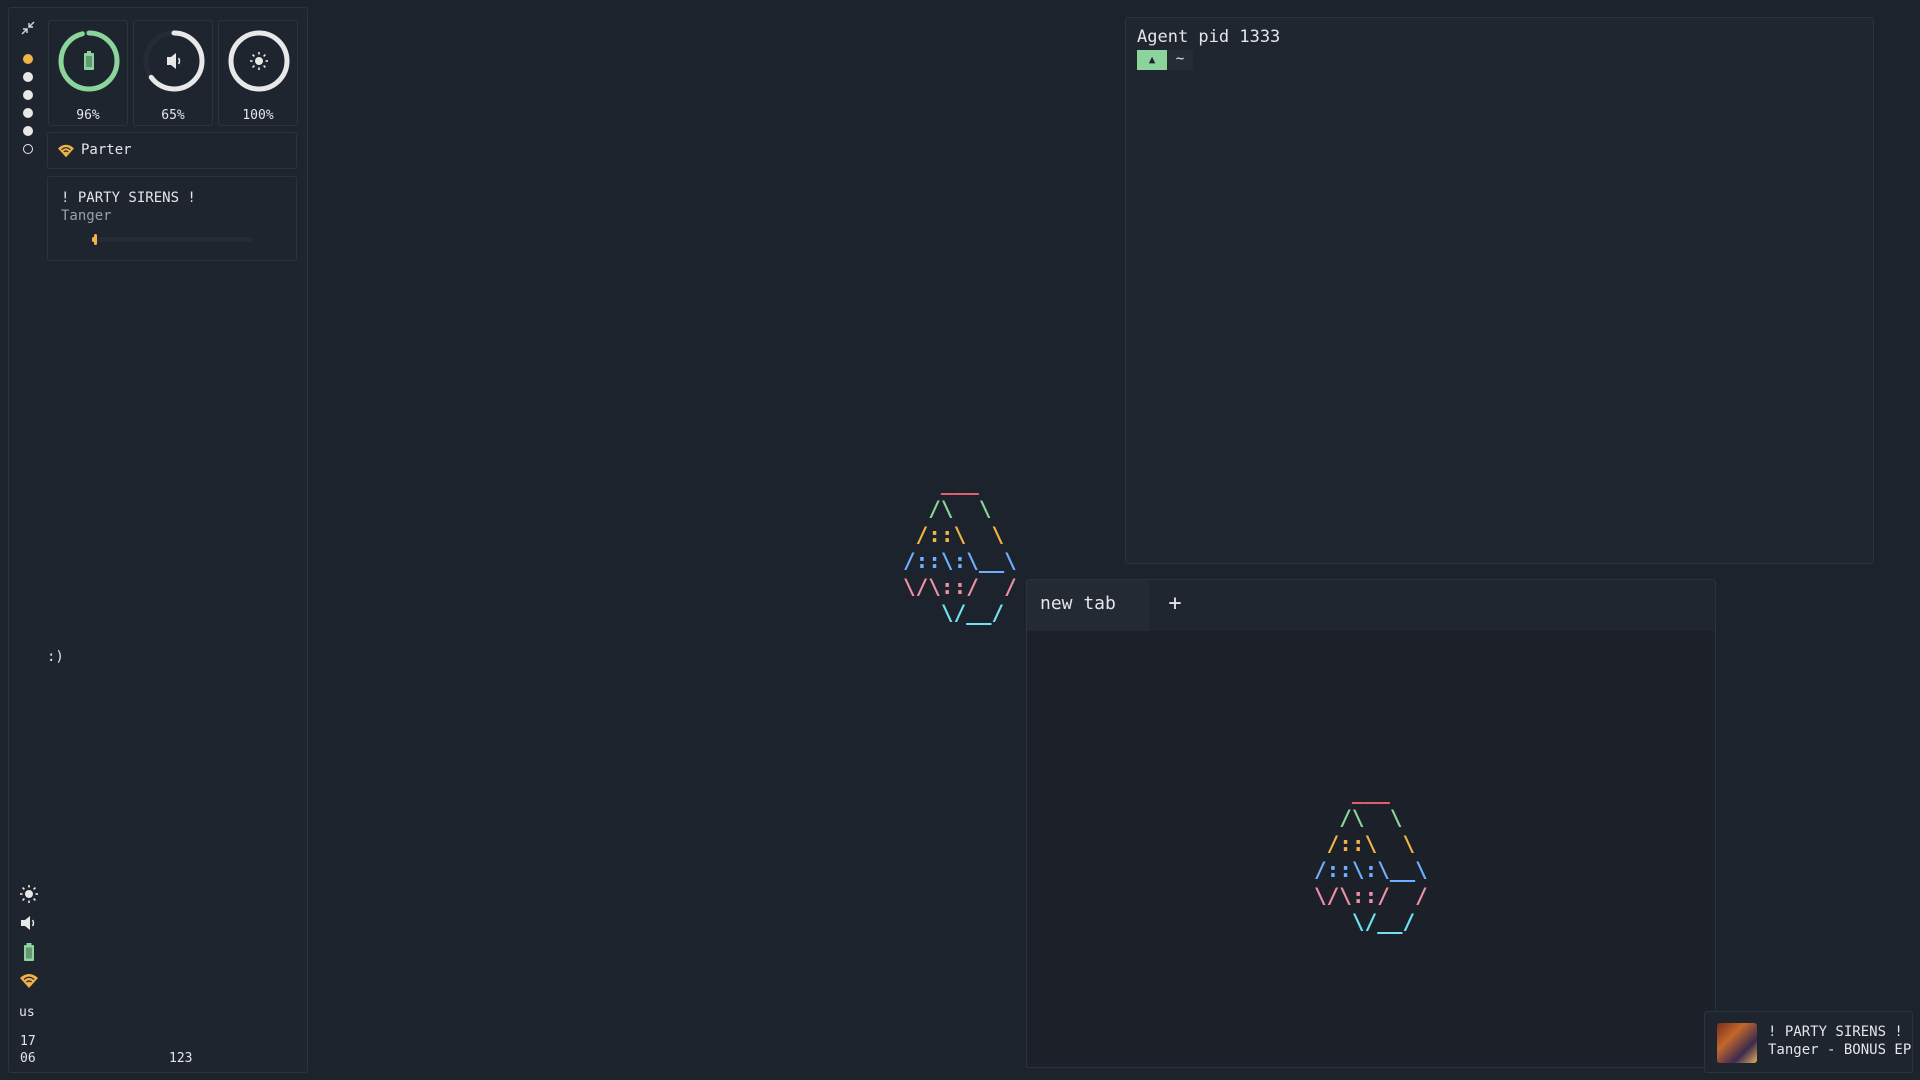 The width and height of the screenshot is (1920, 1080). Describe the element at coordinates (172, 218) in the screenshot. I see `media-widget: ! PARTY SIRENS ! Tanger` at that location.